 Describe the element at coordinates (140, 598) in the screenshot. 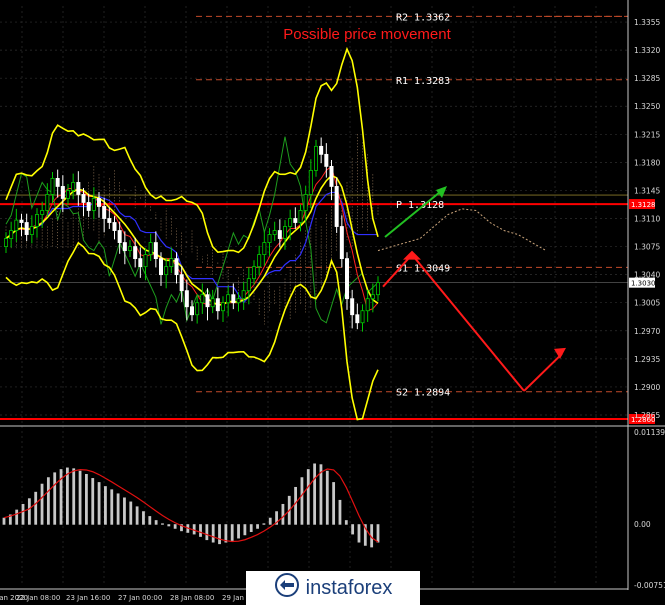

I see `time-tick-label: 27 Jan 00:00` at that location.